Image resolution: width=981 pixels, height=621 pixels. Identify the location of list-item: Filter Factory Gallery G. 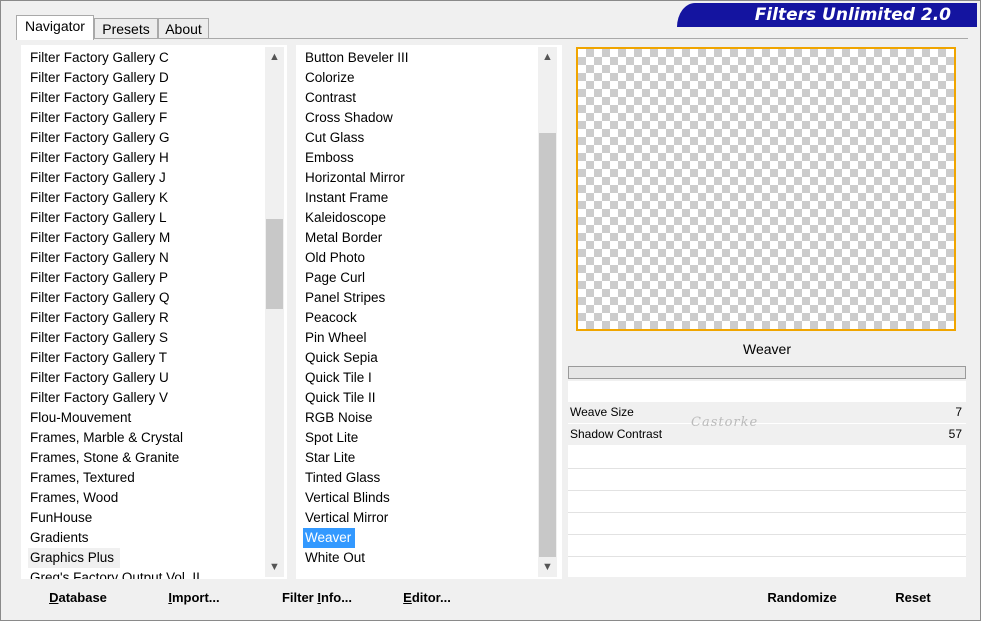
(146, 138).